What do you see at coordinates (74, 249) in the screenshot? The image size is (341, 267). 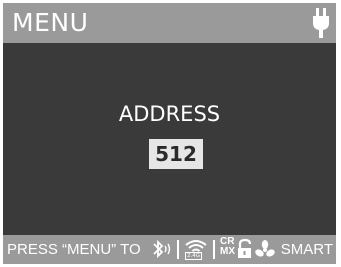 I see `hint-text: PRESS “MENU” TO` at bounding box center [74, 249].